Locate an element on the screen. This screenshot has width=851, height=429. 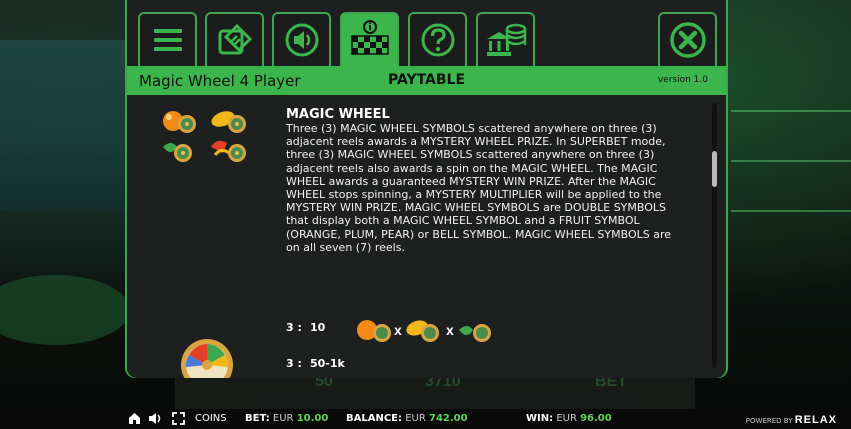
bet-value: 10.00 is located at coordinates (312, 418).